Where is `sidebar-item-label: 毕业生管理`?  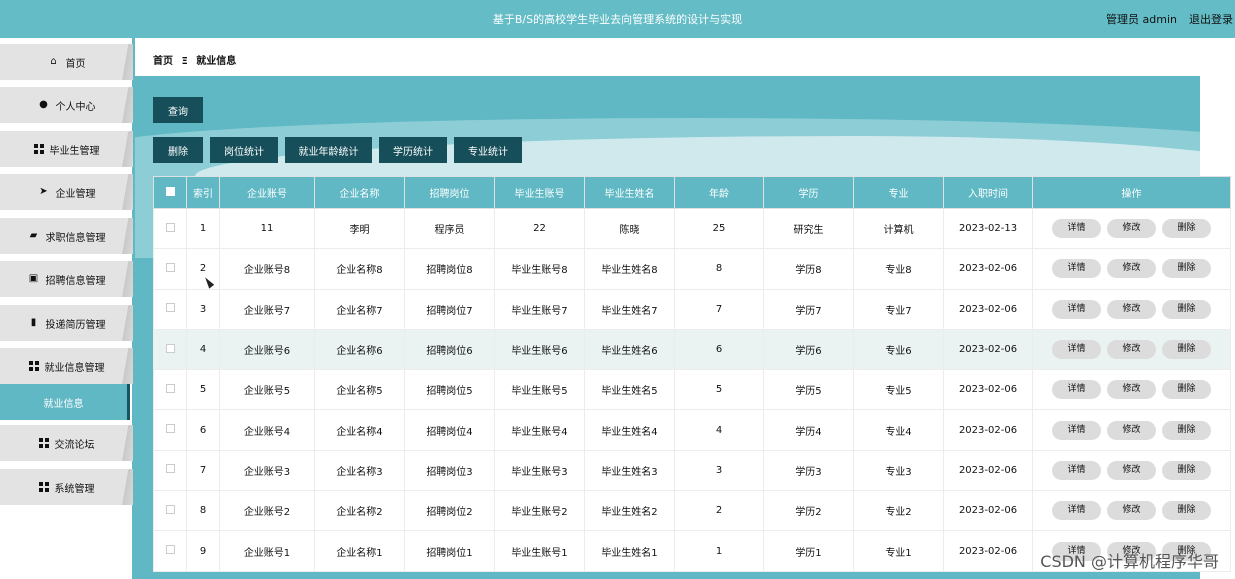 sidebar-item-label: 毕业生管理 is located at coordinates (74, 151).